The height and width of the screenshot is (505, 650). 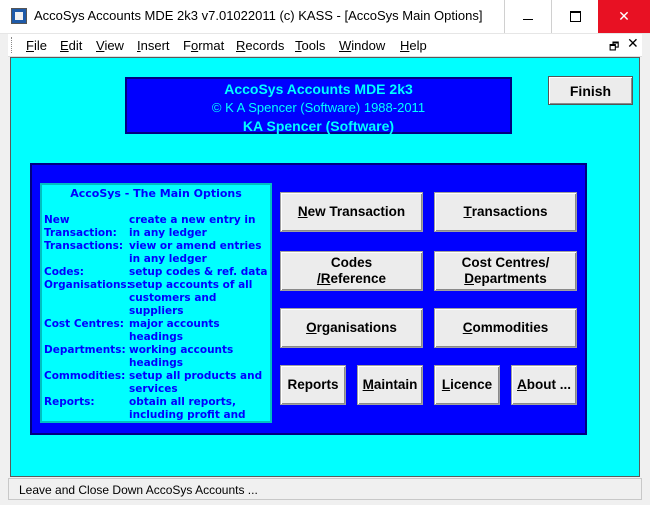 What do you see at coordinates (132, 330) in the screenshot?
I see `help-row: Cost Centres: major accounts headings` at bounding box center [132, 330].